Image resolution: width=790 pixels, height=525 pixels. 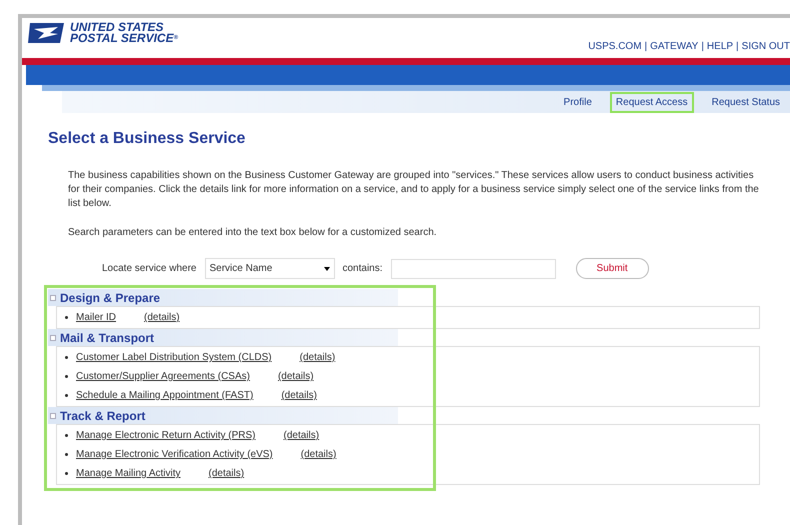 I want to click on contains-label: contains:, so click(x=362, y=269).